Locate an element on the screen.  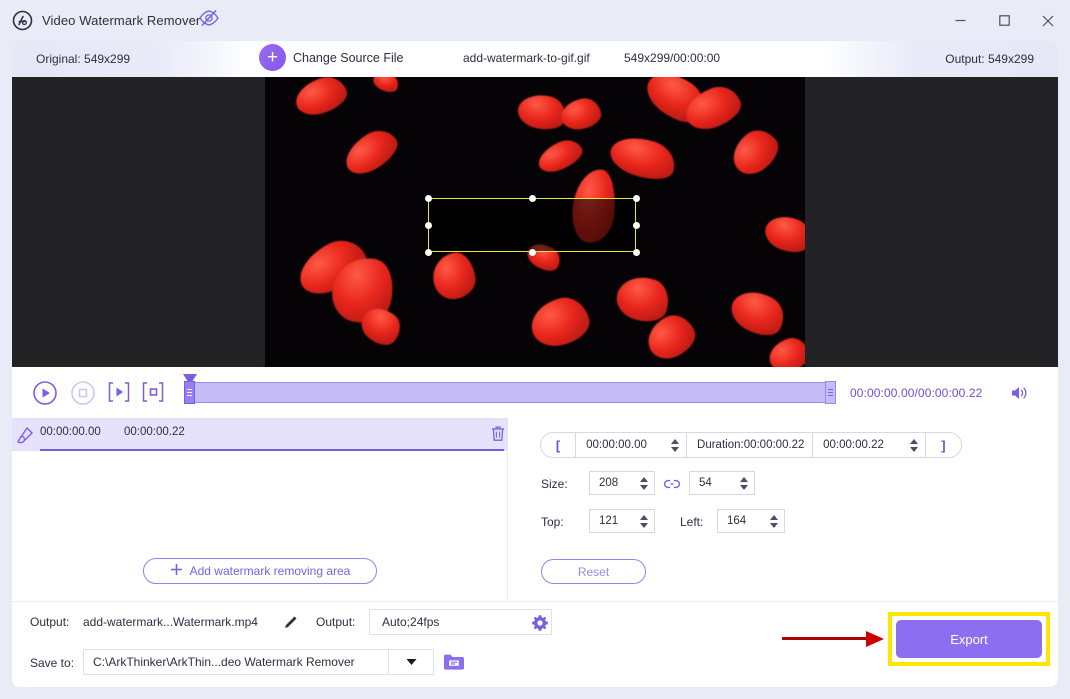
watermark-brush-icon is located at coordinates (25, 437).